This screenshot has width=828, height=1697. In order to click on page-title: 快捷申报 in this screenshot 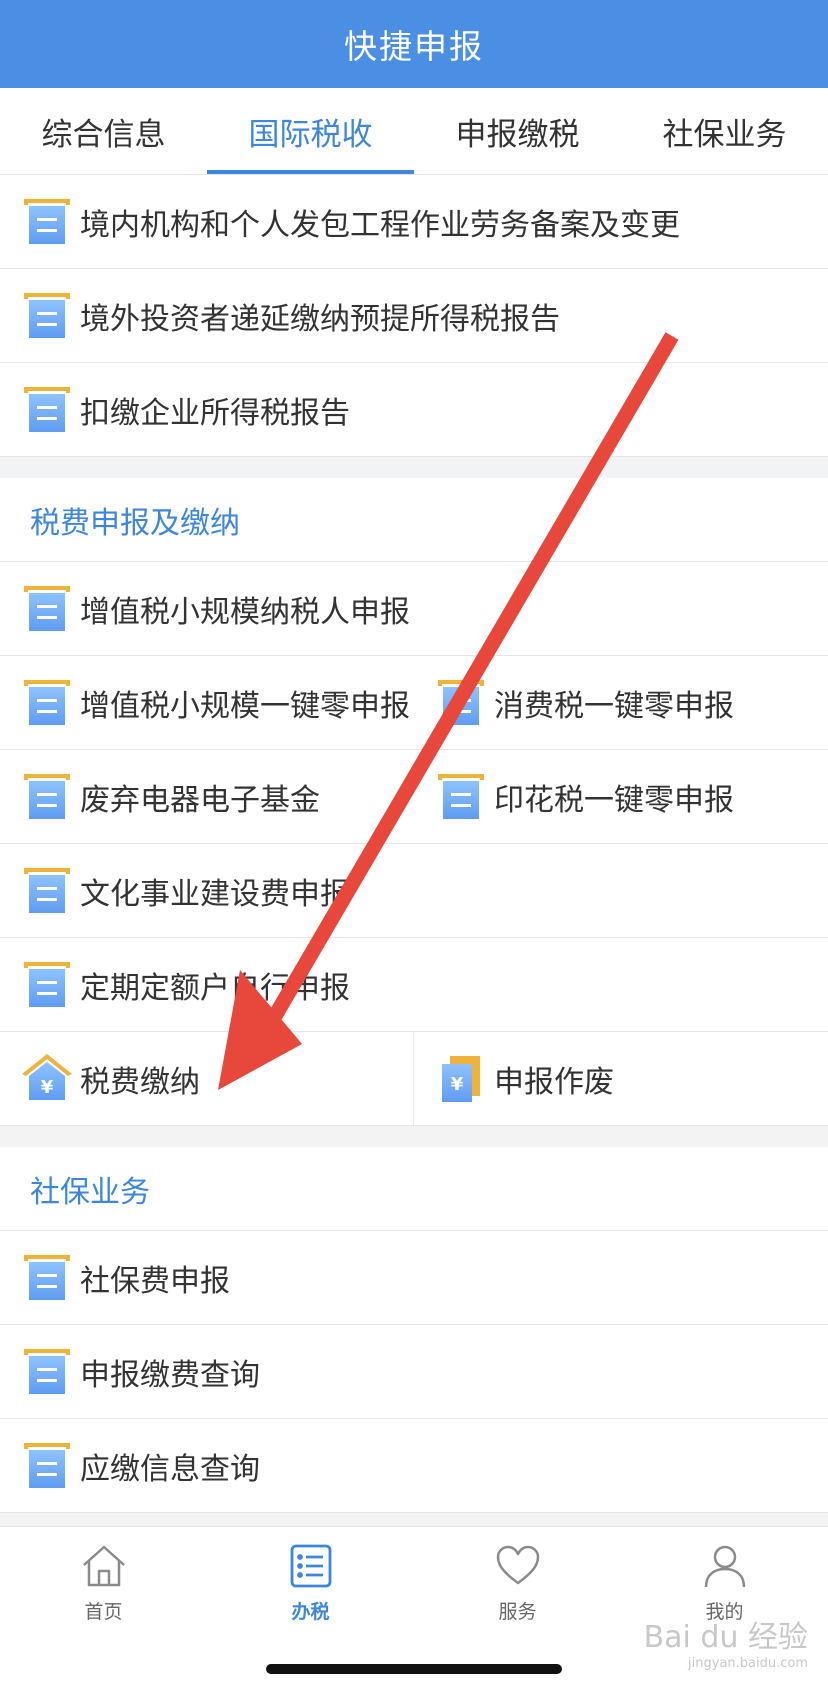, I will do `click(414, 46)`.